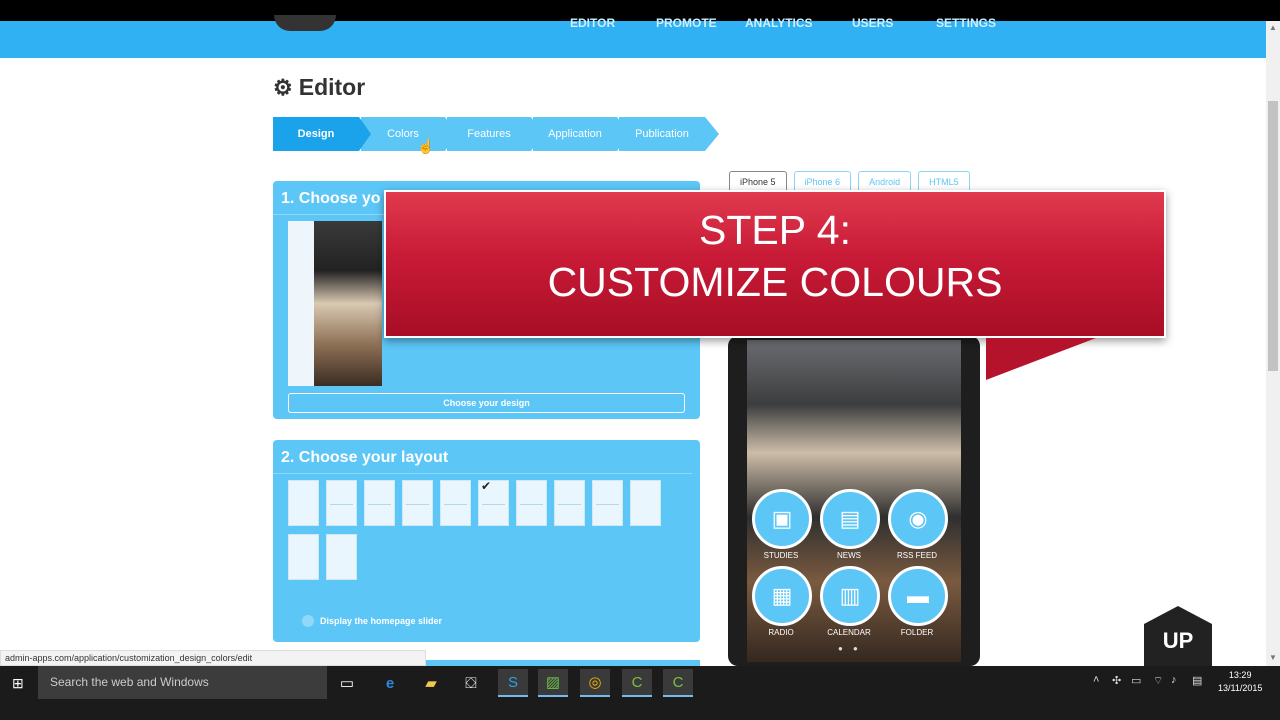 The height and width of the screenshot is (720, 1280). What do you see at coordinates (426, 146) in the screenshot?
I see `hand-cursor-icon: ☝` at bounding box center [426, 146].